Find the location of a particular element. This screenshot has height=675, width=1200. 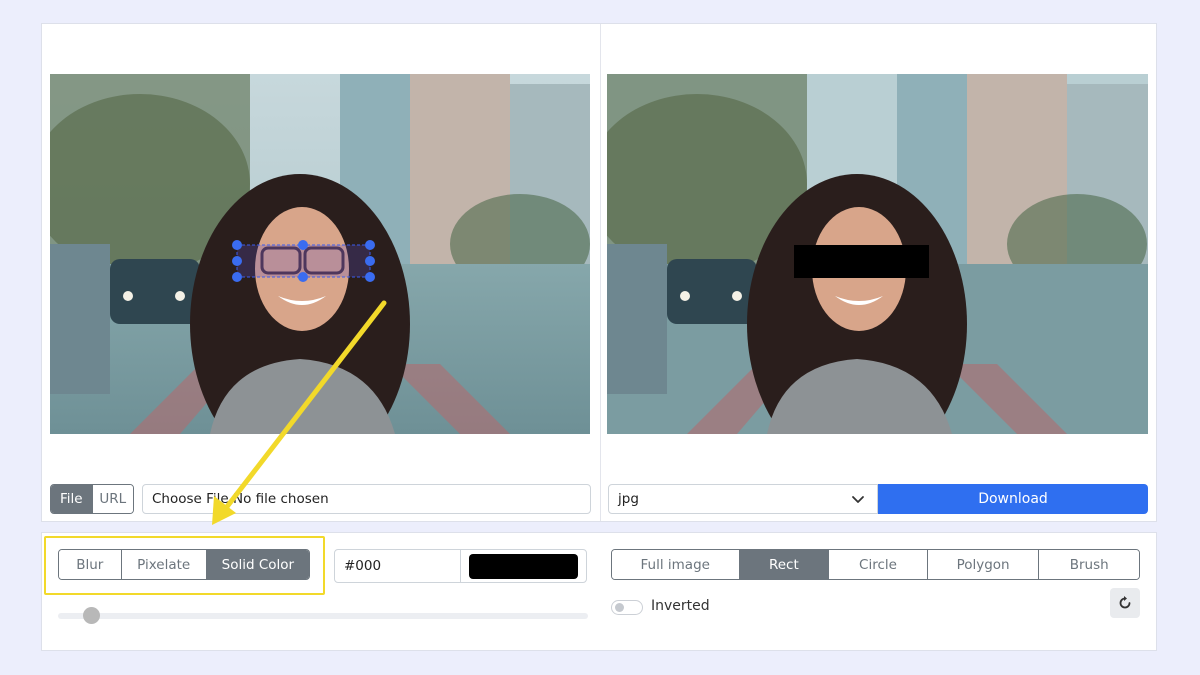

toggle-knob is located at coordinates (619, 607).